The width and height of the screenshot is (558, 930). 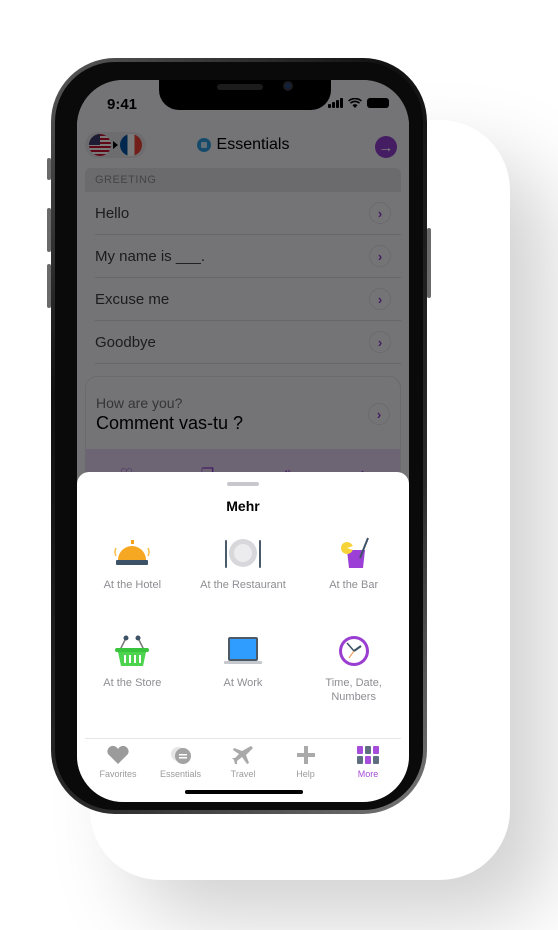 I want to click on sheet-grabber, so click(x=243, y=484).